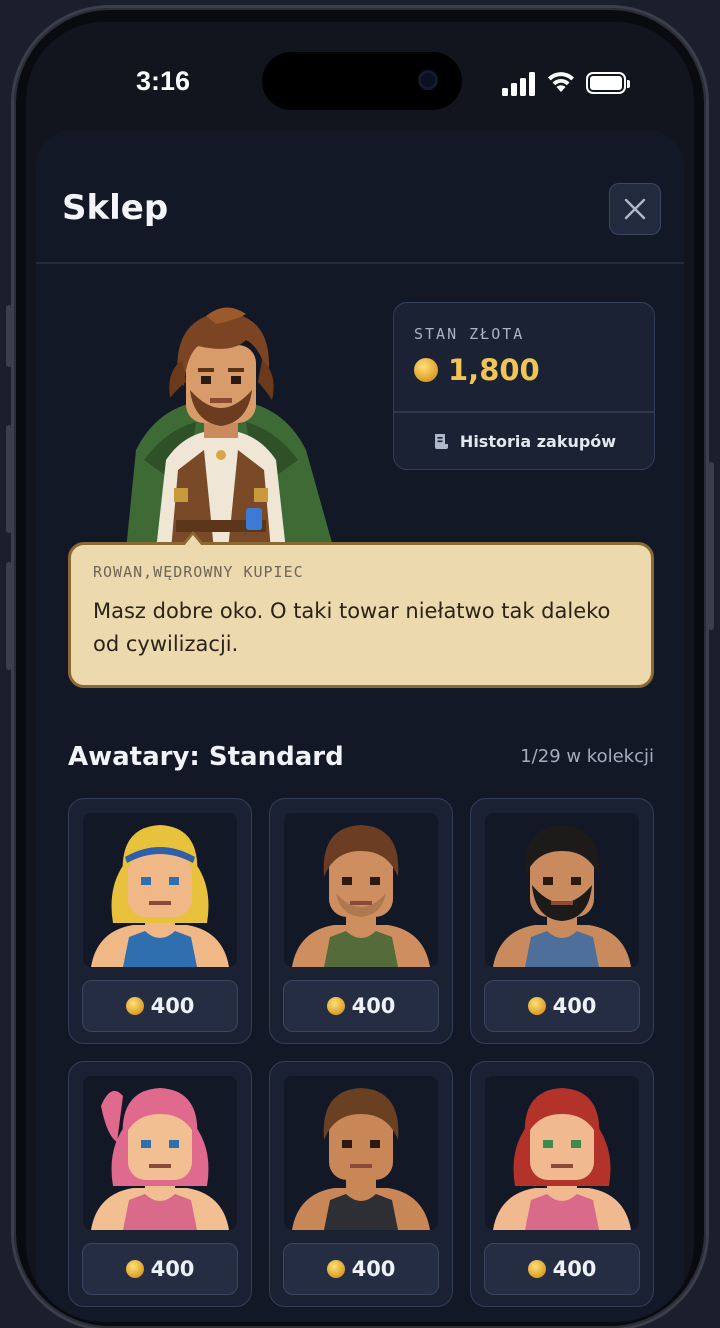  What do you see at coordinates (230, 428) in the screenshot?
I see `merchant-portrait` at bounding box center [230, 428].